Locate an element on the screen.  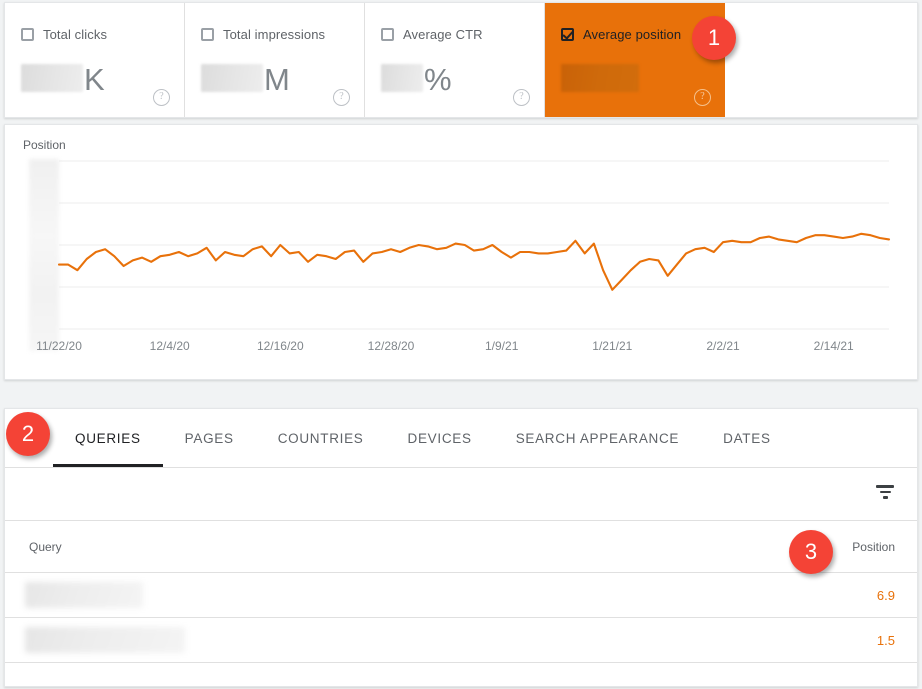
chart-series-line is located at coordinates (474, 261).